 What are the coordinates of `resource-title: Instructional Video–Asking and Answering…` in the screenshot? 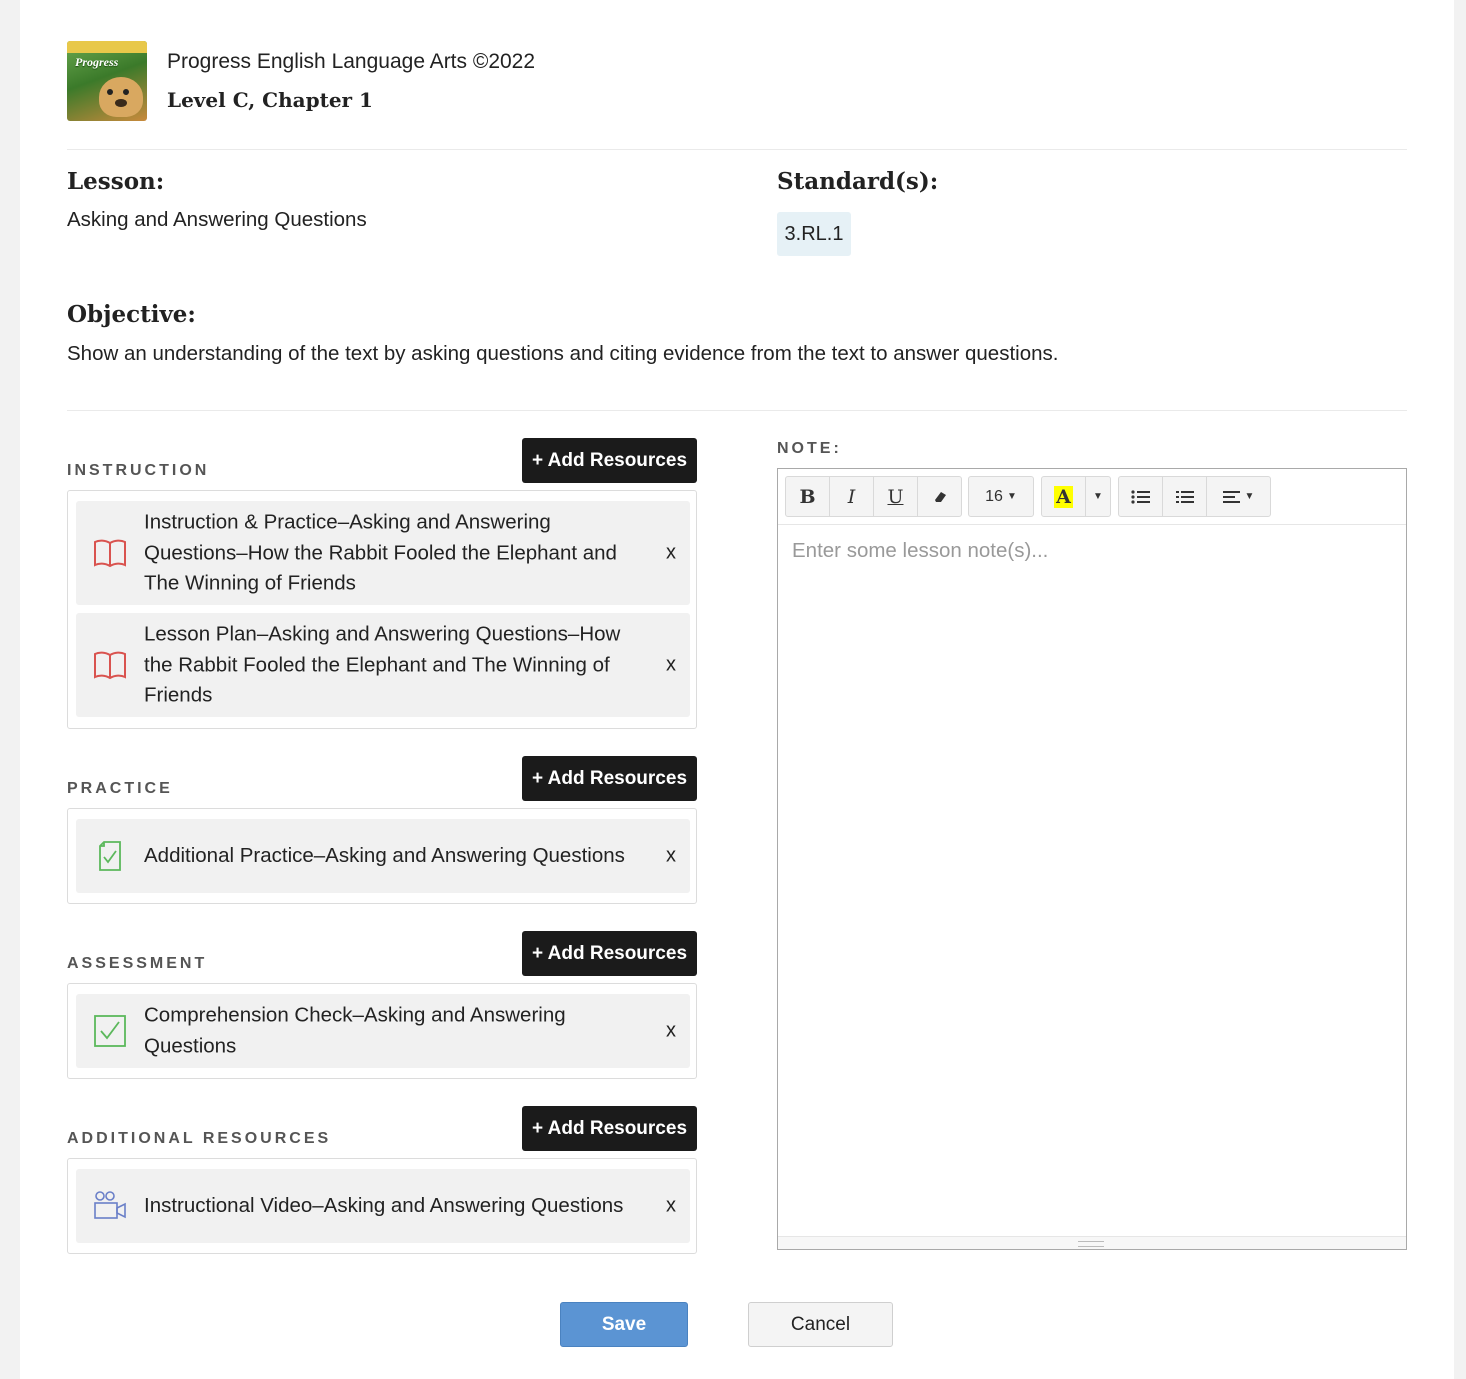 It's located at (394, 1206).